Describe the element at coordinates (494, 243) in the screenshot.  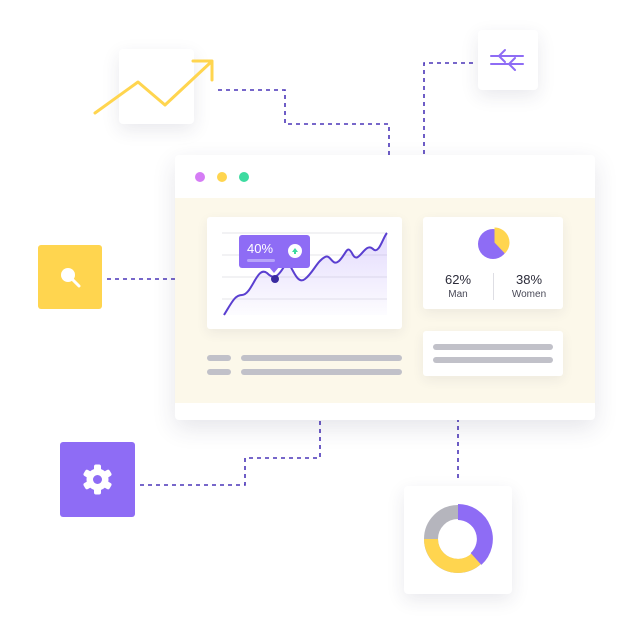
I see `pie-chart` at that location.